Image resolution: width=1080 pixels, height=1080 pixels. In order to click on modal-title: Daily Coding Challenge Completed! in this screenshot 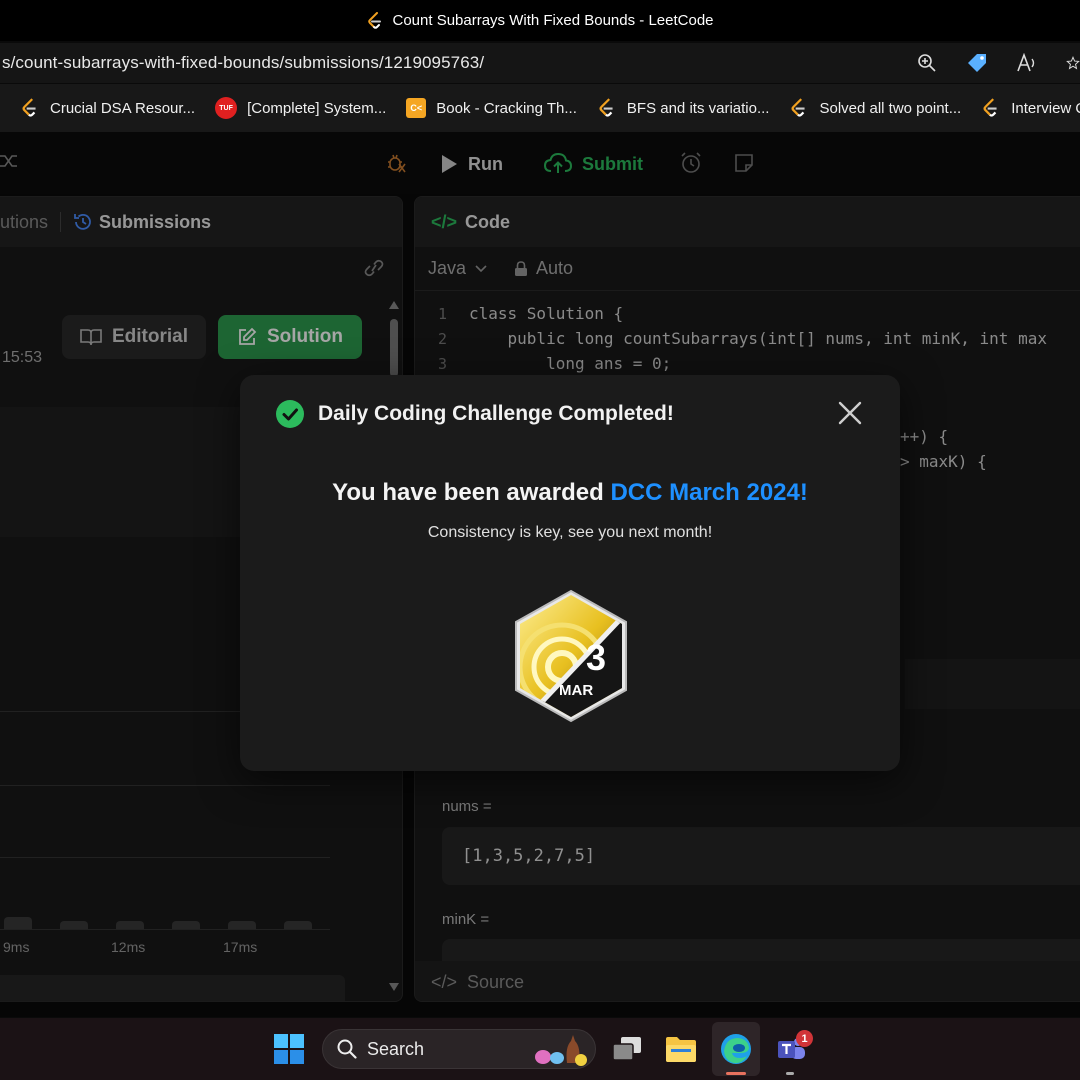, I will do `click(496, 413)`.